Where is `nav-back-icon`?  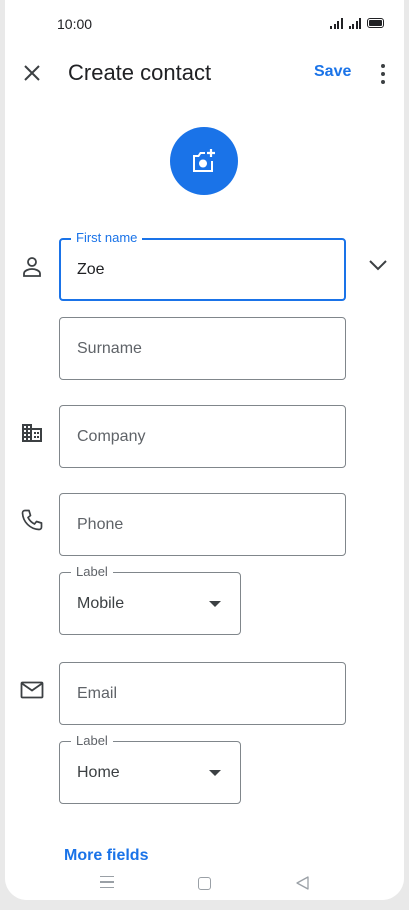 nav-back-icon is located at coordinates (302, 883).